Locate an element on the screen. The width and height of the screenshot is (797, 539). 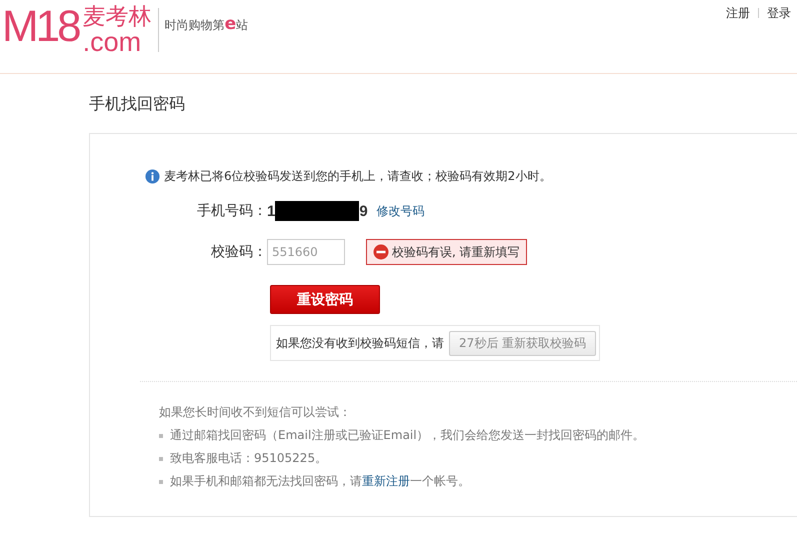
header-link: 注册 is located at coordinates (738, 13).